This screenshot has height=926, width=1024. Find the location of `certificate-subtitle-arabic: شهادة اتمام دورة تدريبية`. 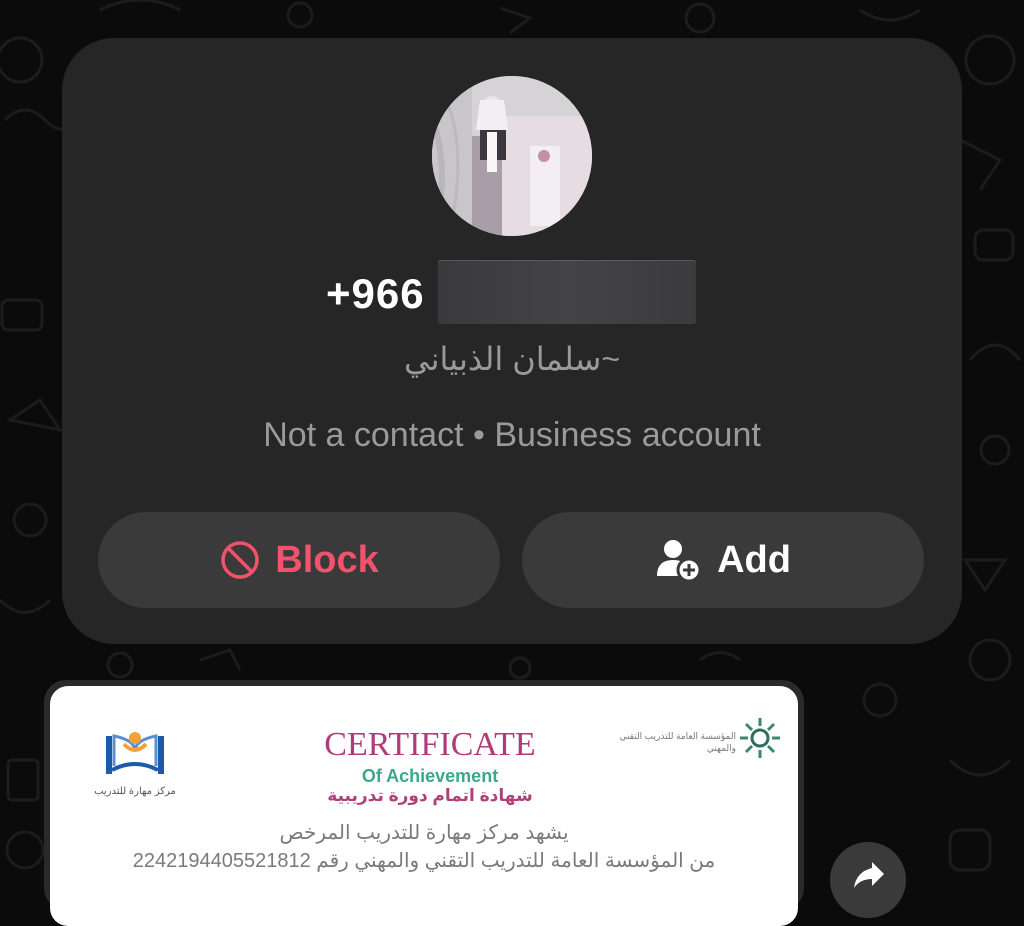

certificate-subtitle-arabic: شهادة اتمام دورة تدريبية is located at coordinates (430, 795).